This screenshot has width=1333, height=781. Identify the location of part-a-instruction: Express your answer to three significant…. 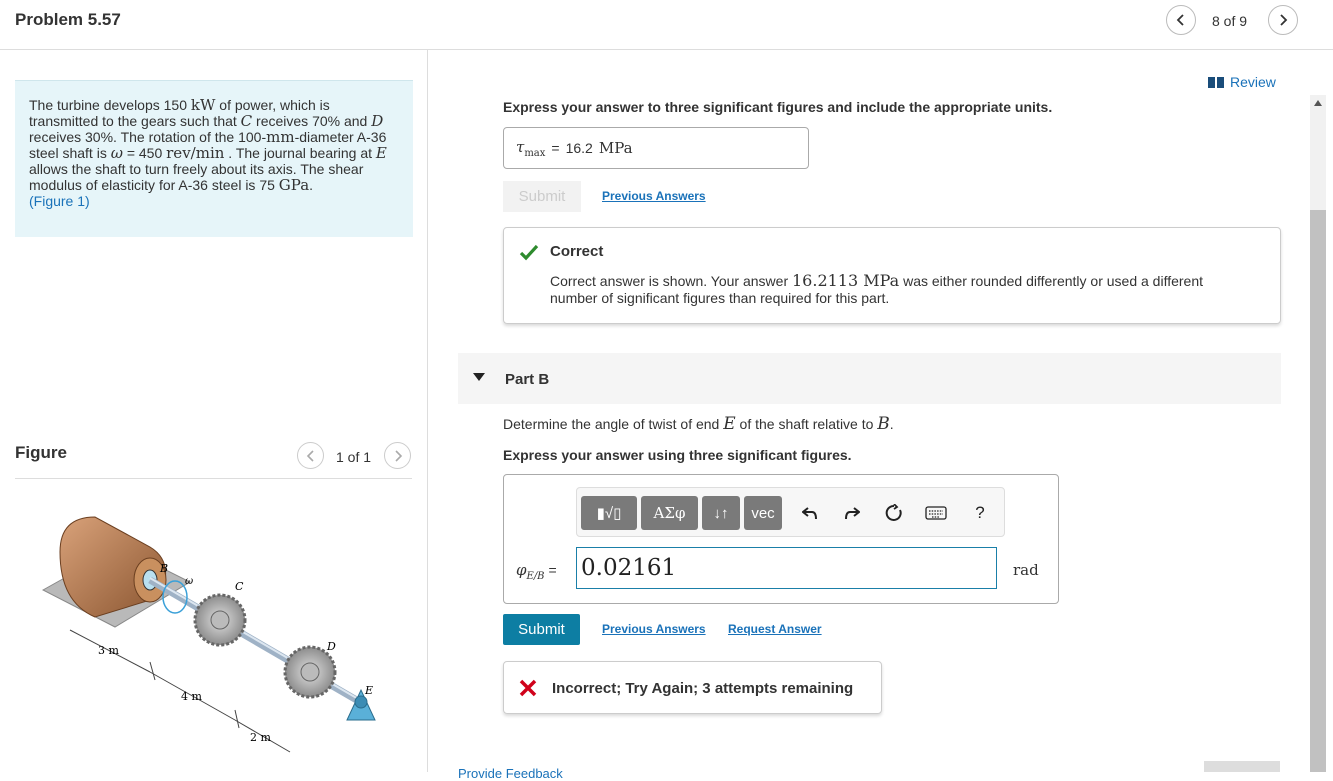
(778, 107).